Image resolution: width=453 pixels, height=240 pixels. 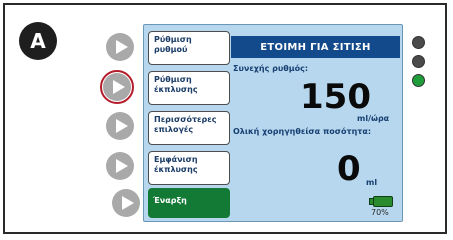 I want to click on show-flush-button: Εμφάνιση έκπλυσης, so click(x=189, y=168).